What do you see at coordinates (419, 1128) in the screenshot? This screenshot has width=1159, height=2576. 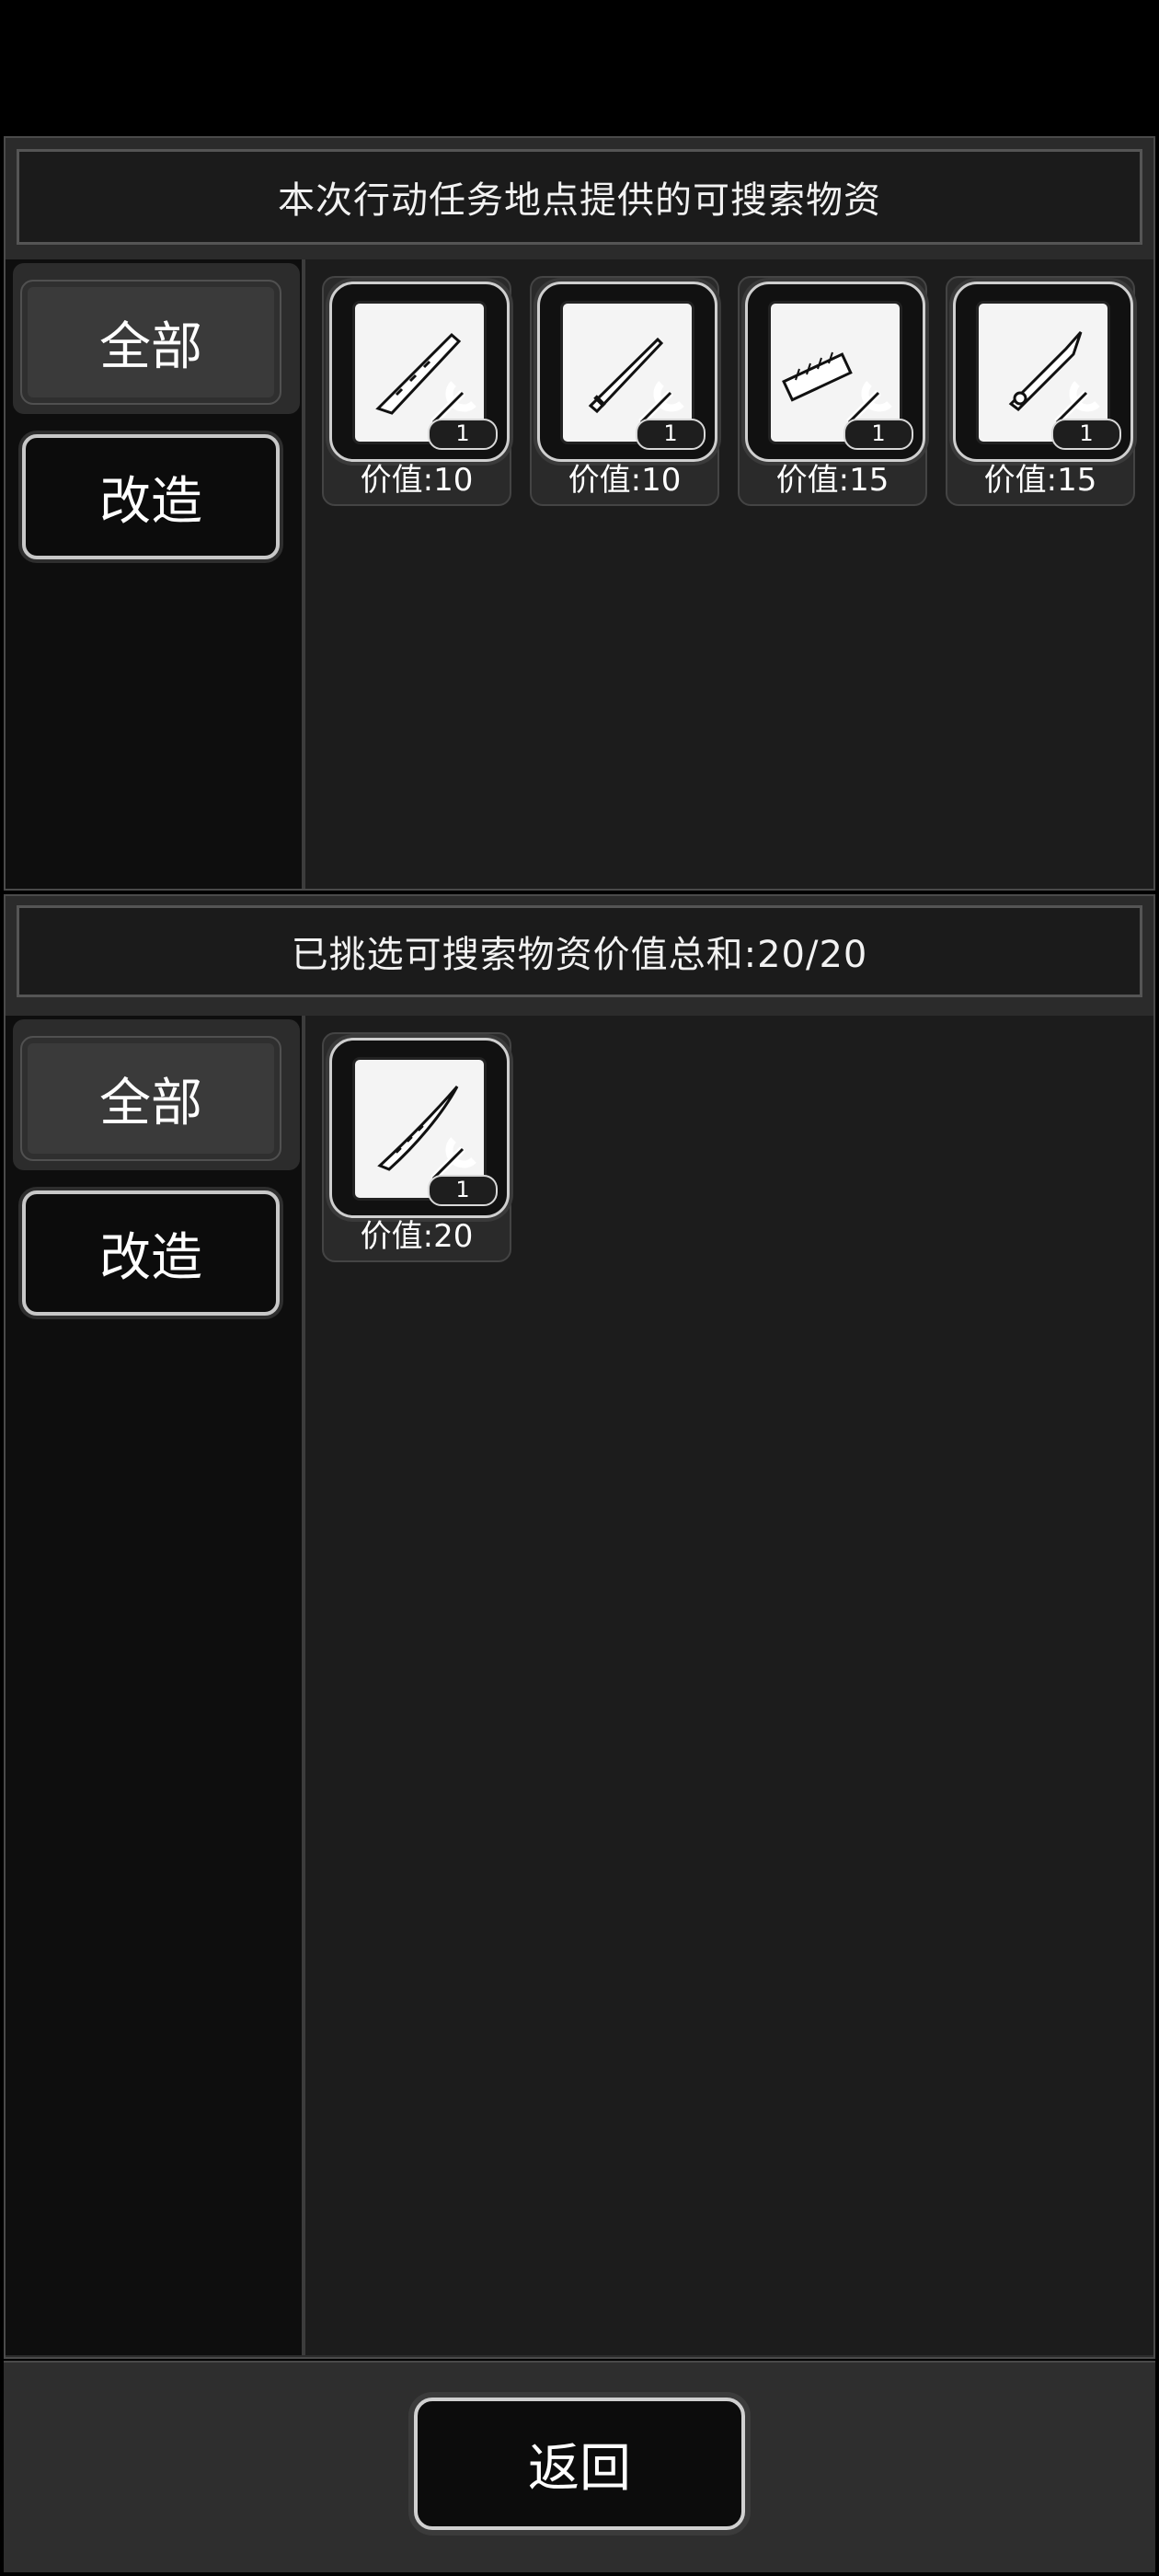 I see `sword-blueprint-icon: 1` at bounding box center [419, 1128].